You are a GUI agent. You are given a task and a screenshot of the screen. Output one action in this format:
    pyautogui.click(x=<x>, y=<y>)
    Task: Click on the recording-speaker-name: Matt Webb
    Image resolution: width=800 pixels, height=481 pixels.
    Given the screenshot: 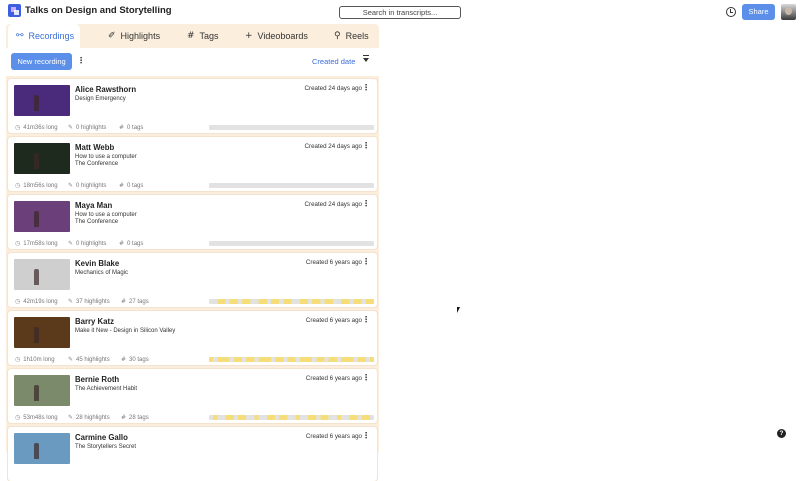 What is the action you would take?
    pyautogui.click(x=94, y=147)
    